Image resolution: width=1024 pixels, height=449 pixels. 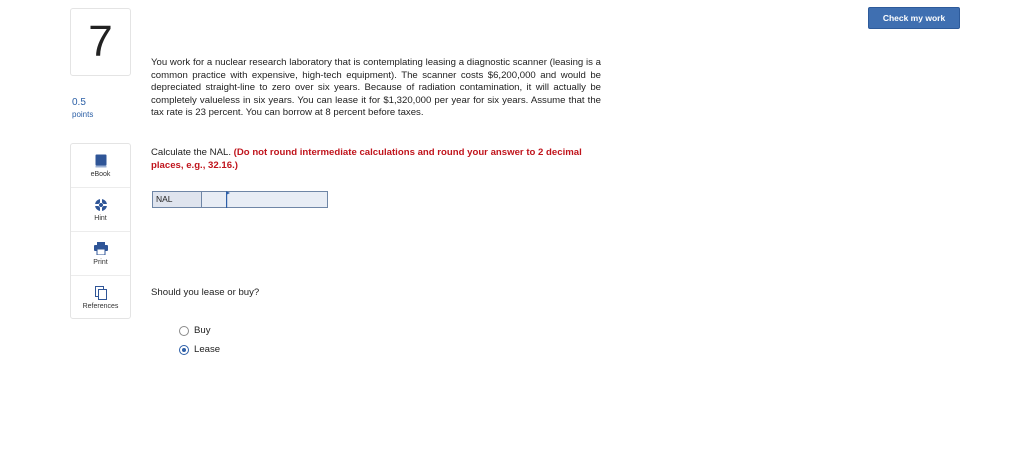 What do you see at coordinates (100, 249) in the screenshot?
I see `printer-icon` at bounding box center [100, 249].